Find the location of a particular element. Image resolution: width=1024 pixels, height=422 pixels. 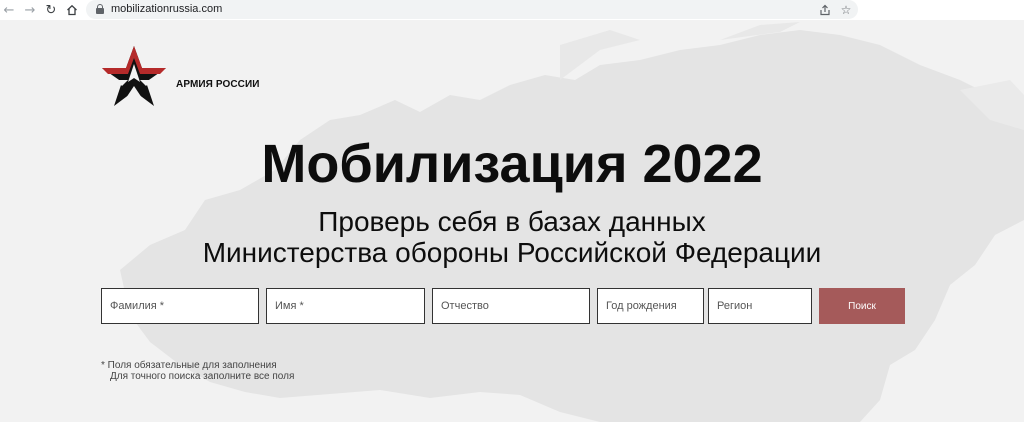

reload-icon: ↻ is located at coordinates (51, 10).